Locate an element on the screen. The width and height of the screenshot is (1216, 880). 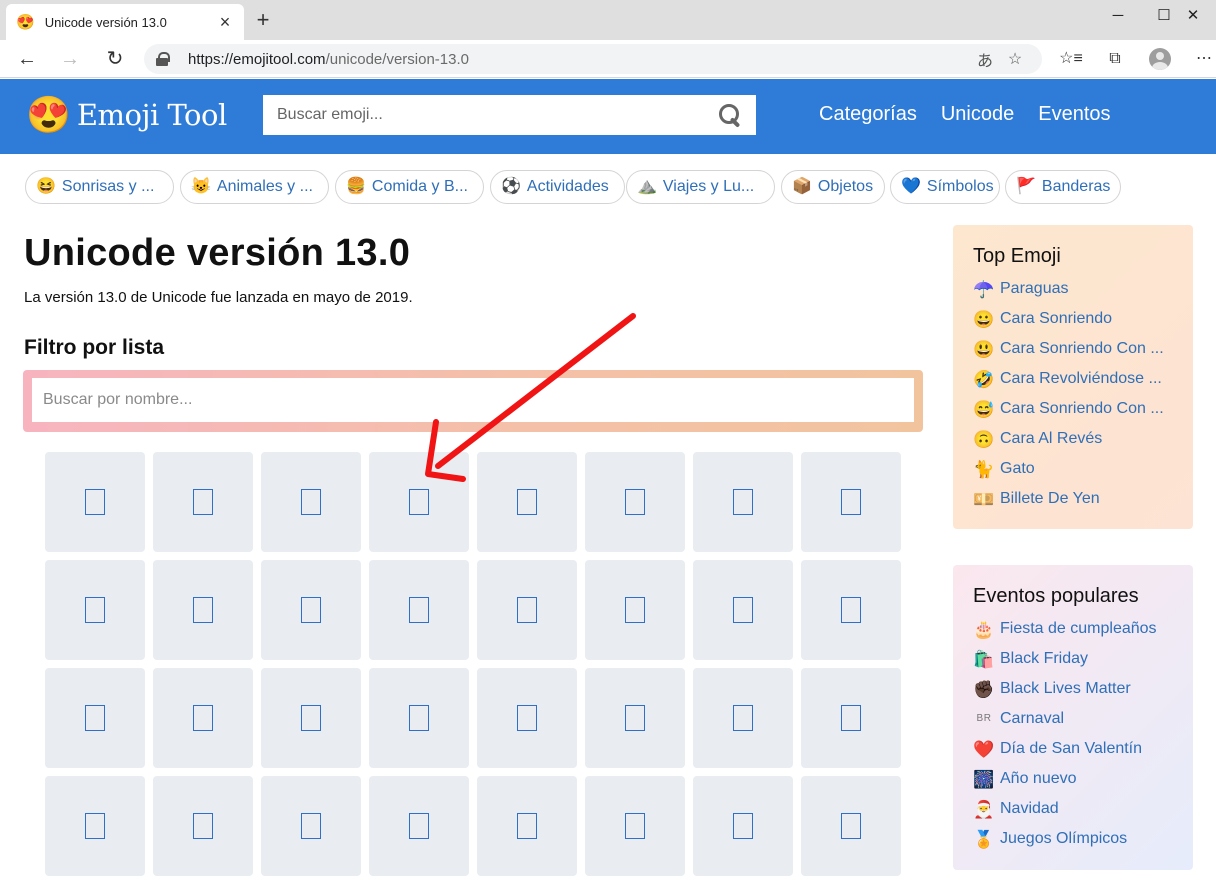
category-objects: 📦 Objetos is located at coordinates (833, 187).